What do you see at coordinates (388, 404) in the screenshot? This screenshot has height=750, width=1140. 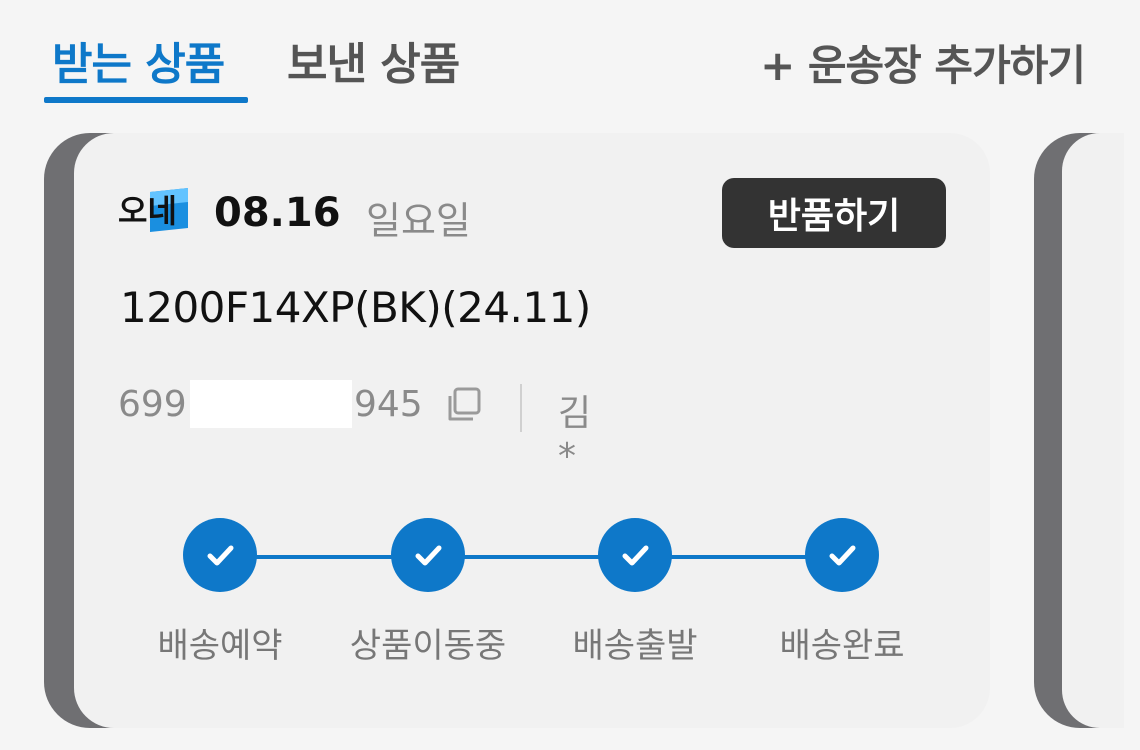 I see `tracking-number-suffix: 945` at bounding box center [388, 404].